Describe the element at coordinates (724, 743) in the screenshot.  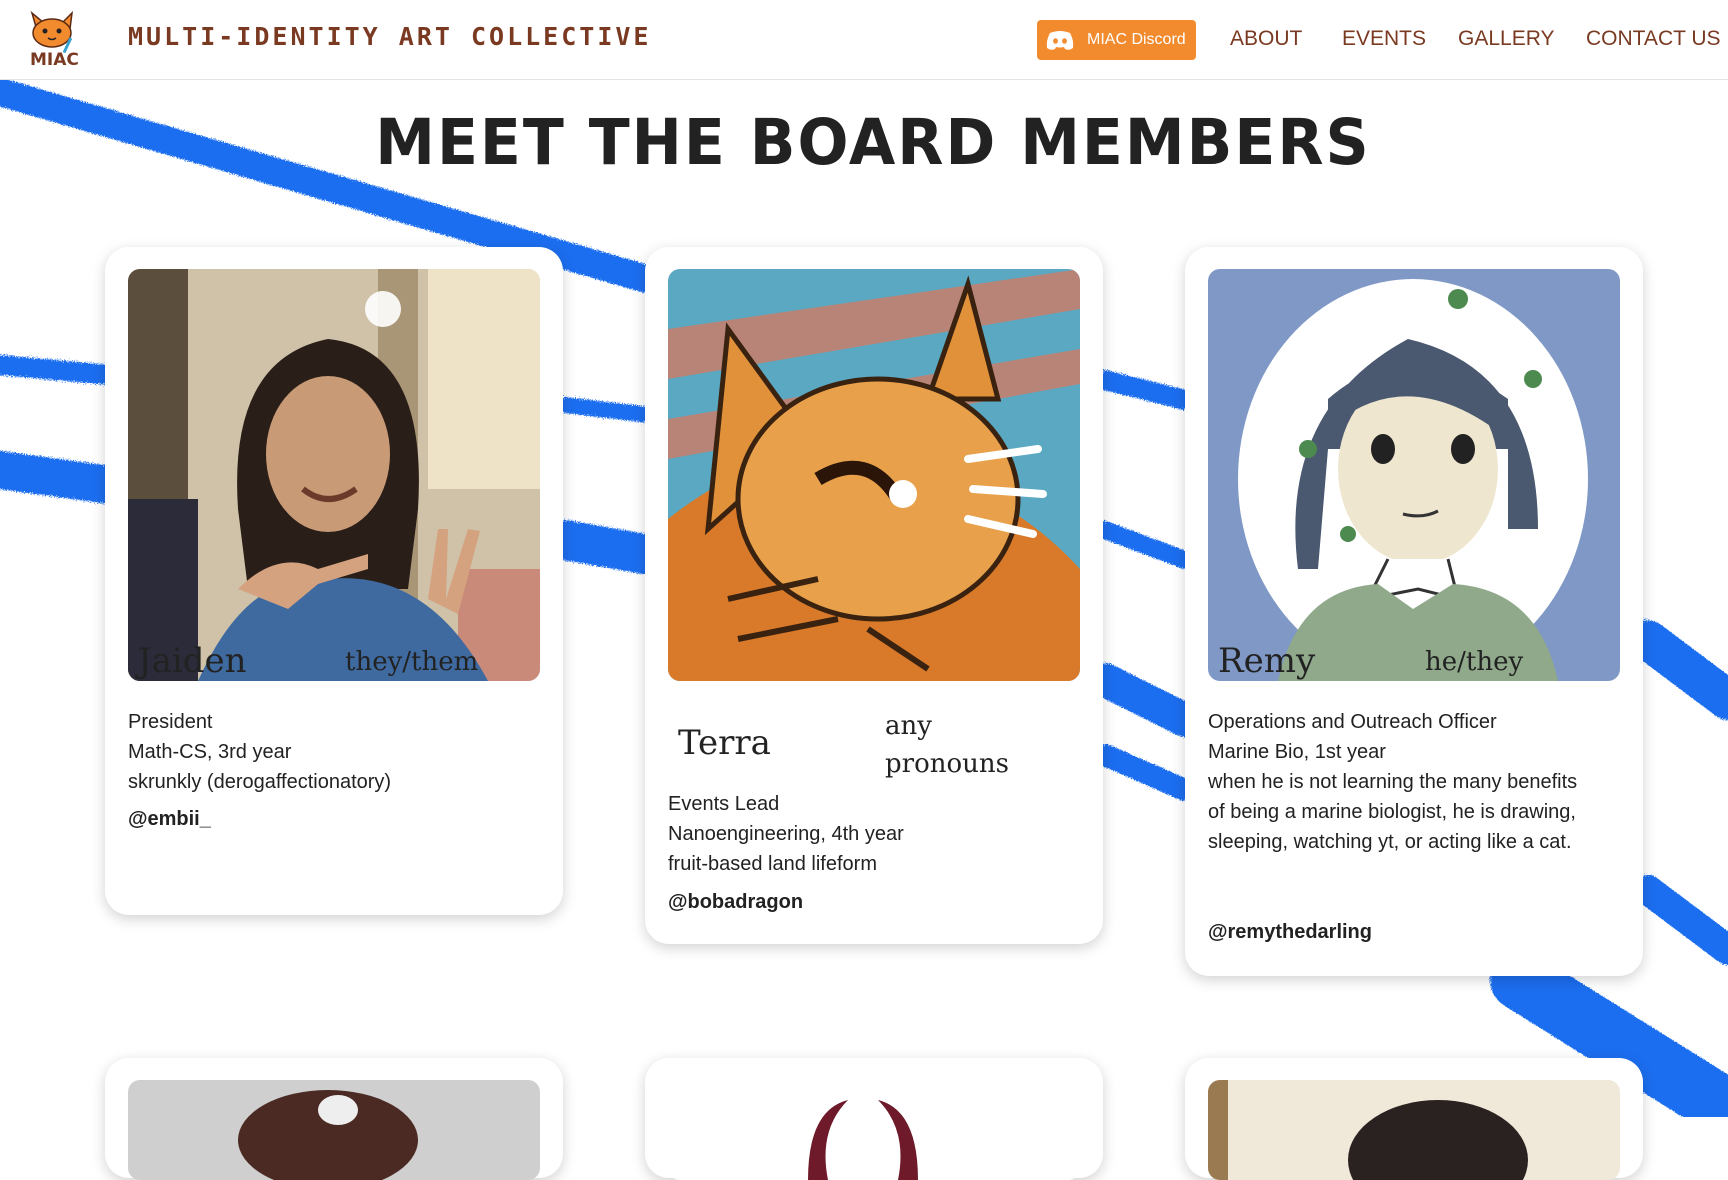
I see `member-name: Terra` at that location.